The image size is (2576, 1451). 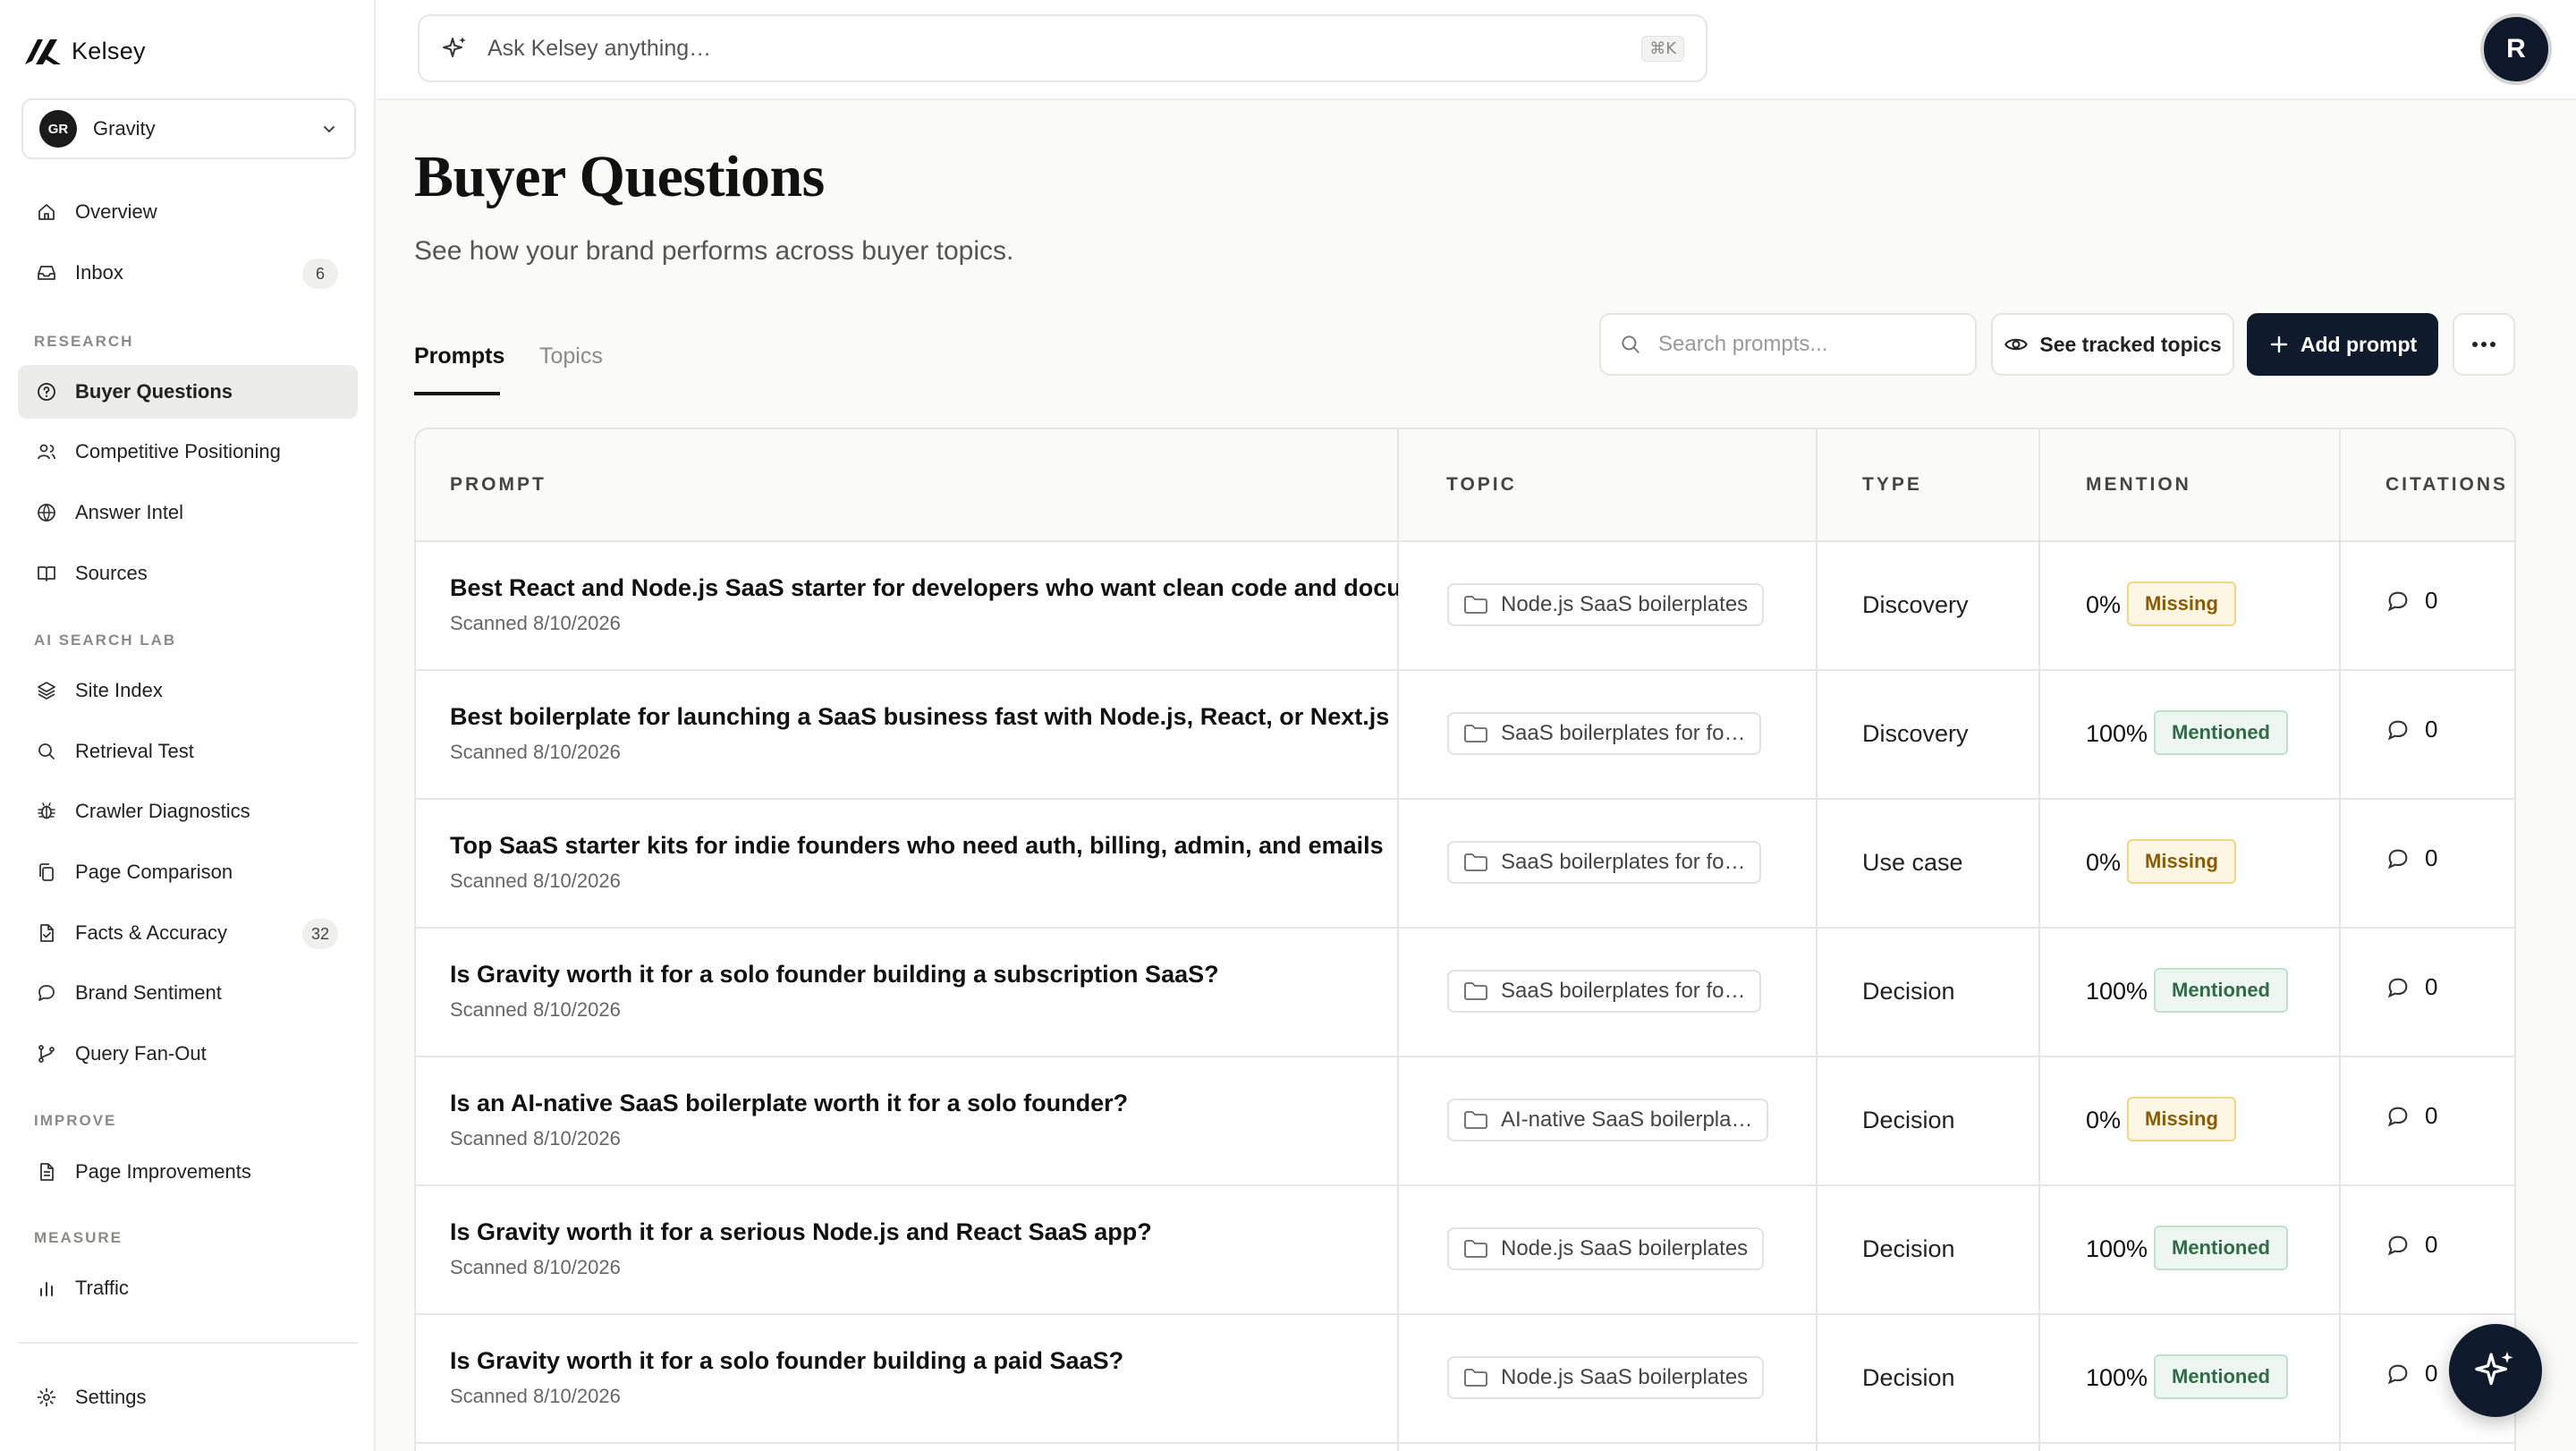 I want to click on add-prompt-button: Add prompt, so click(x=2342, y=344).